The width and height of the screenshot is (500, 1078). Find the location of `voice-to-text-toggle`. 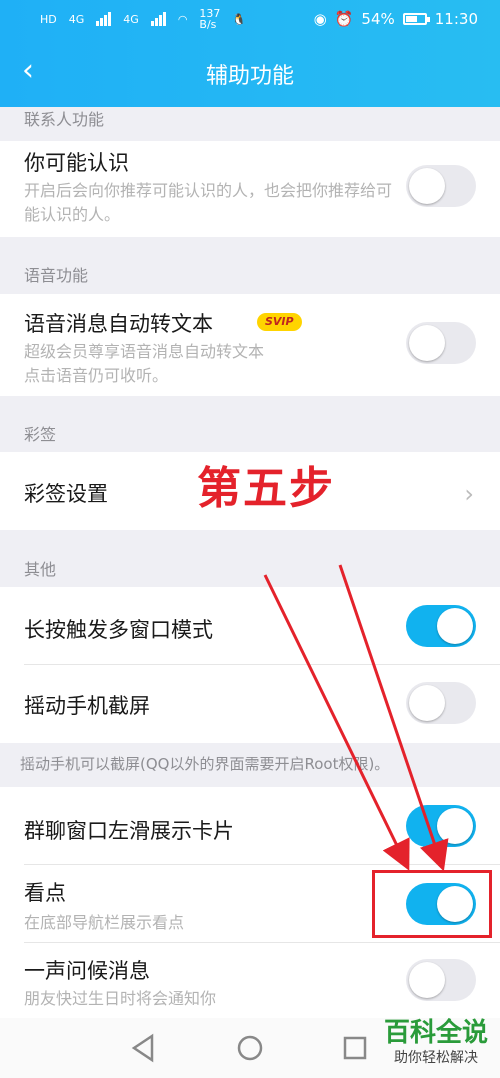

voice-to-text-toggle is located at coordinates (441, 343).